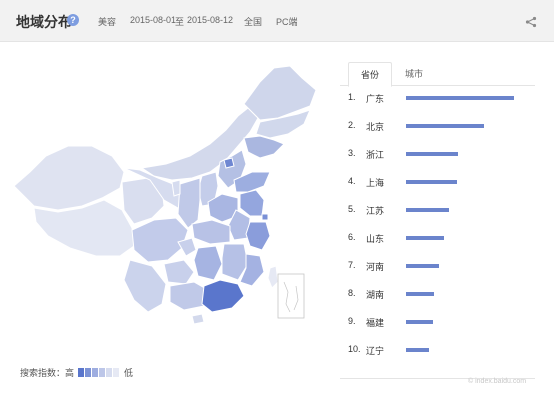 This screenshot has width=554, height=407. I want to click on date-from: 2015-08-01, so click(153, 20).